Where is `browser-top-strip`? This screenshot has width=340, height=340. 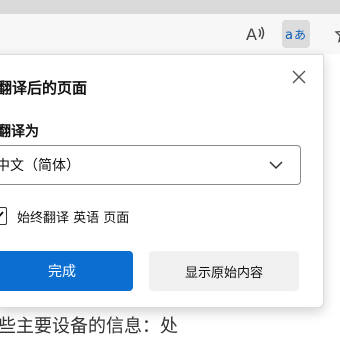 browser-top-strip is located at coordinates (170, 7).